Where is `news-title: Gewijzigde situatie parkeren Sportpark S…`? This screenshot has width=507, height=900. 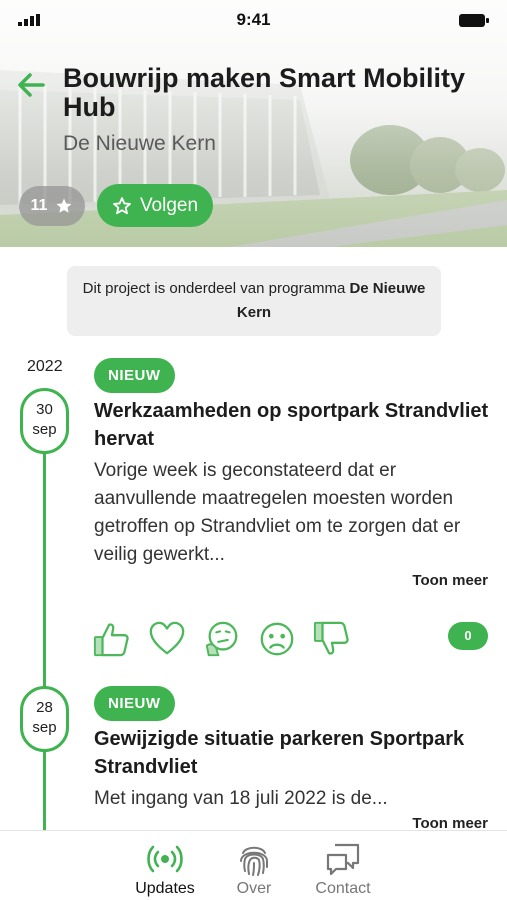 news-title: Gewijzigde situatie parkeren Sportpark S… is located at coordinates (294, 753).